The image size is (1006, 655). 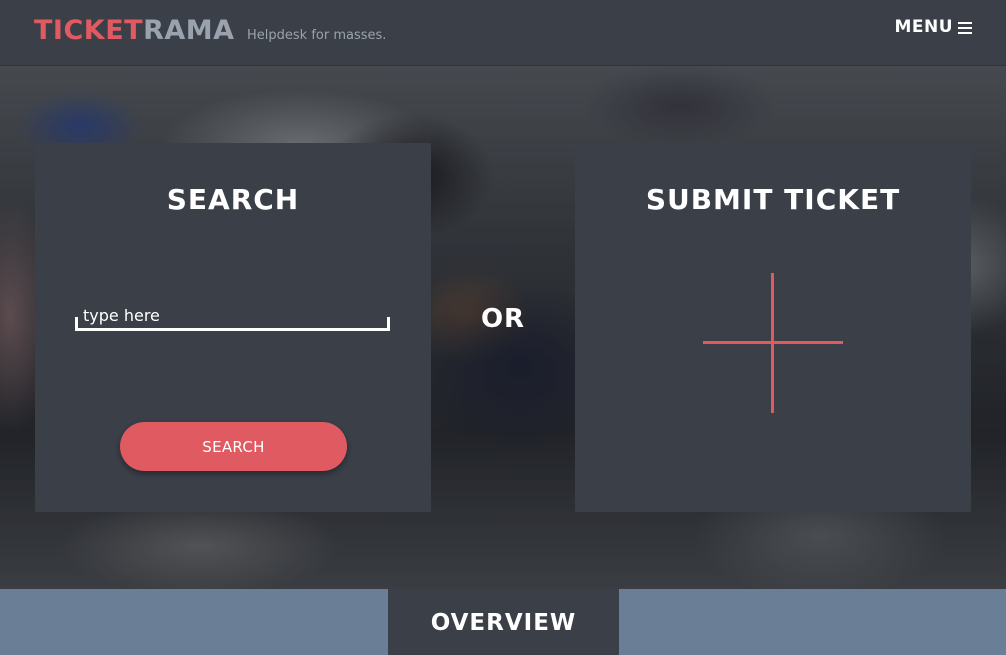 I want to click on overview-tab: OVERVIEW, so click(x=503, y=622).